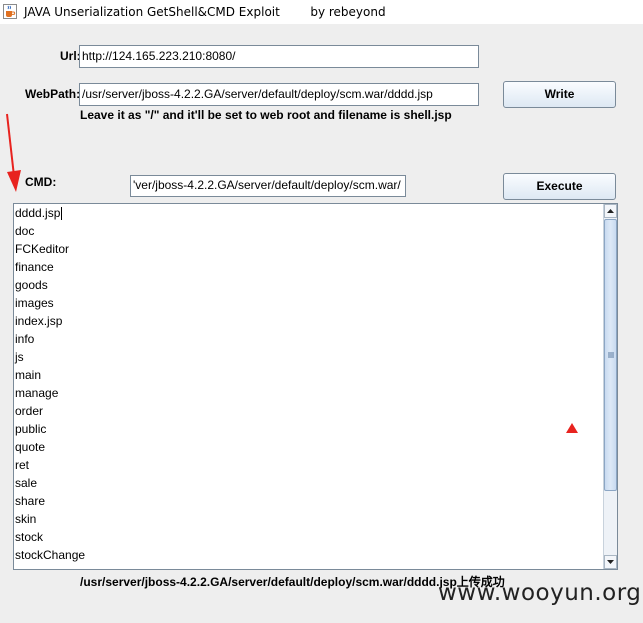 The width and height of the screenshot is (643, 623). What do you see at coordinates (25, 231) in the screenshot?
I see `output-line: doc` at bounding box center [25, 231].